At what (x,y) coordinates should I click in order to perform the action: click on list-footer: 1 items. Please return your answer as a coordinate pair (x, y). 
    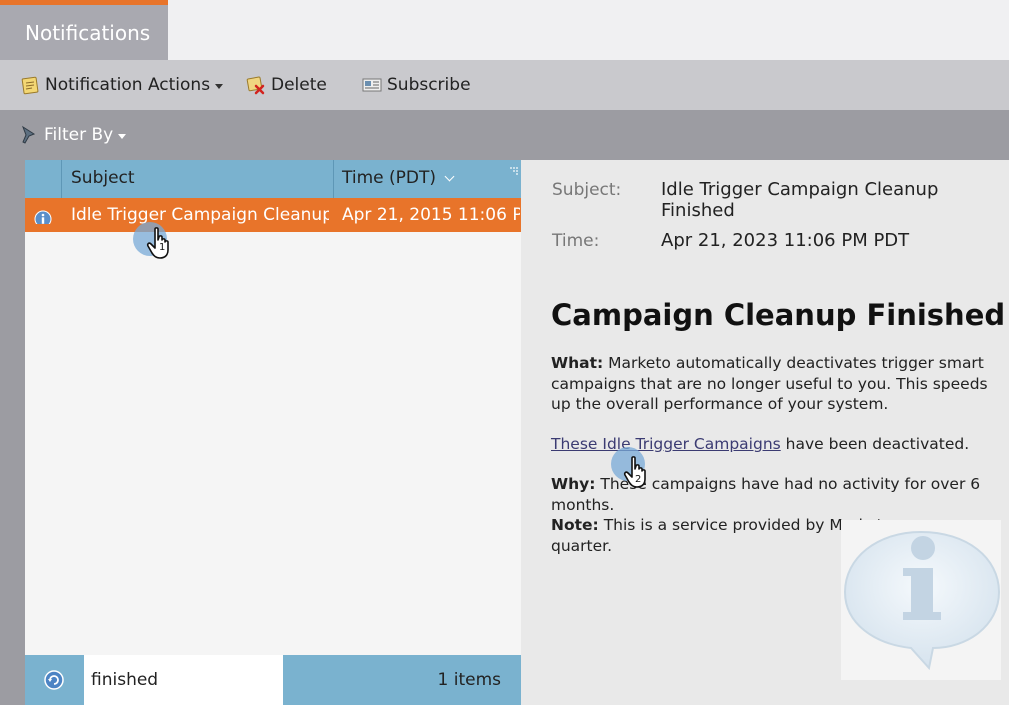
    Looking at the image, I should click on (273, 680).